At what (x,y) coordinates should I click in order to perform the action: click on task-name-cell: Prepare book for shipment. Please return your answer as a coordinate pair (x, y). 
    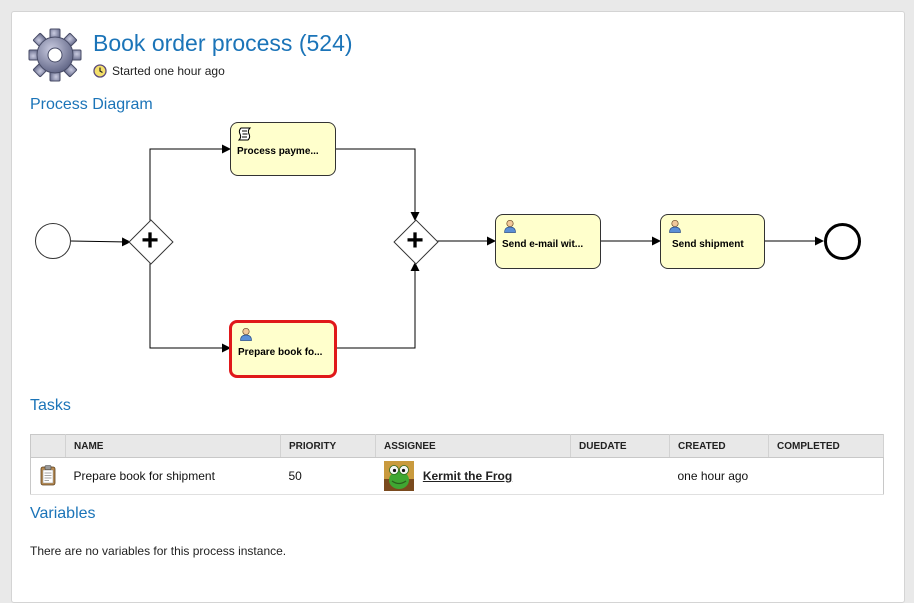
    Looking at the image, I should click on (173, 476).